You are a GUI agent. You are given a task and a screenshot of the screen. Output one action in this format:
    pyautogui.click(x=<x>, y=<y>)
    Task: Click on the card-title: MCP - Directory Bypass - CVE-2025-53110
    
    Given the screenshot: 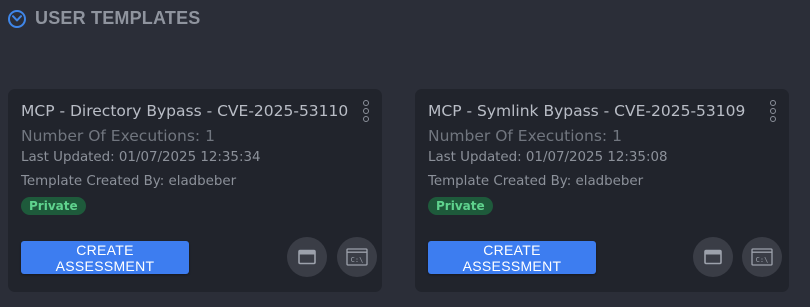 What is the action you would take?
    pyautogui.click(x=185, y=111)
    